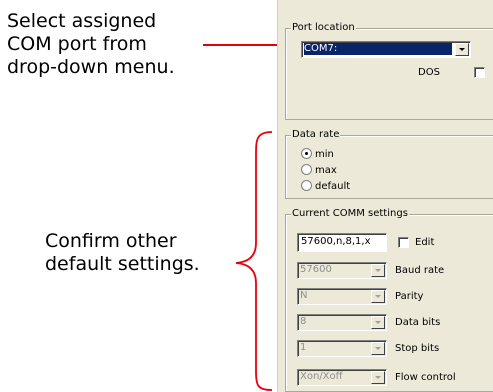  I want to click on data-rate-title: Data rate, so click(316, 135).